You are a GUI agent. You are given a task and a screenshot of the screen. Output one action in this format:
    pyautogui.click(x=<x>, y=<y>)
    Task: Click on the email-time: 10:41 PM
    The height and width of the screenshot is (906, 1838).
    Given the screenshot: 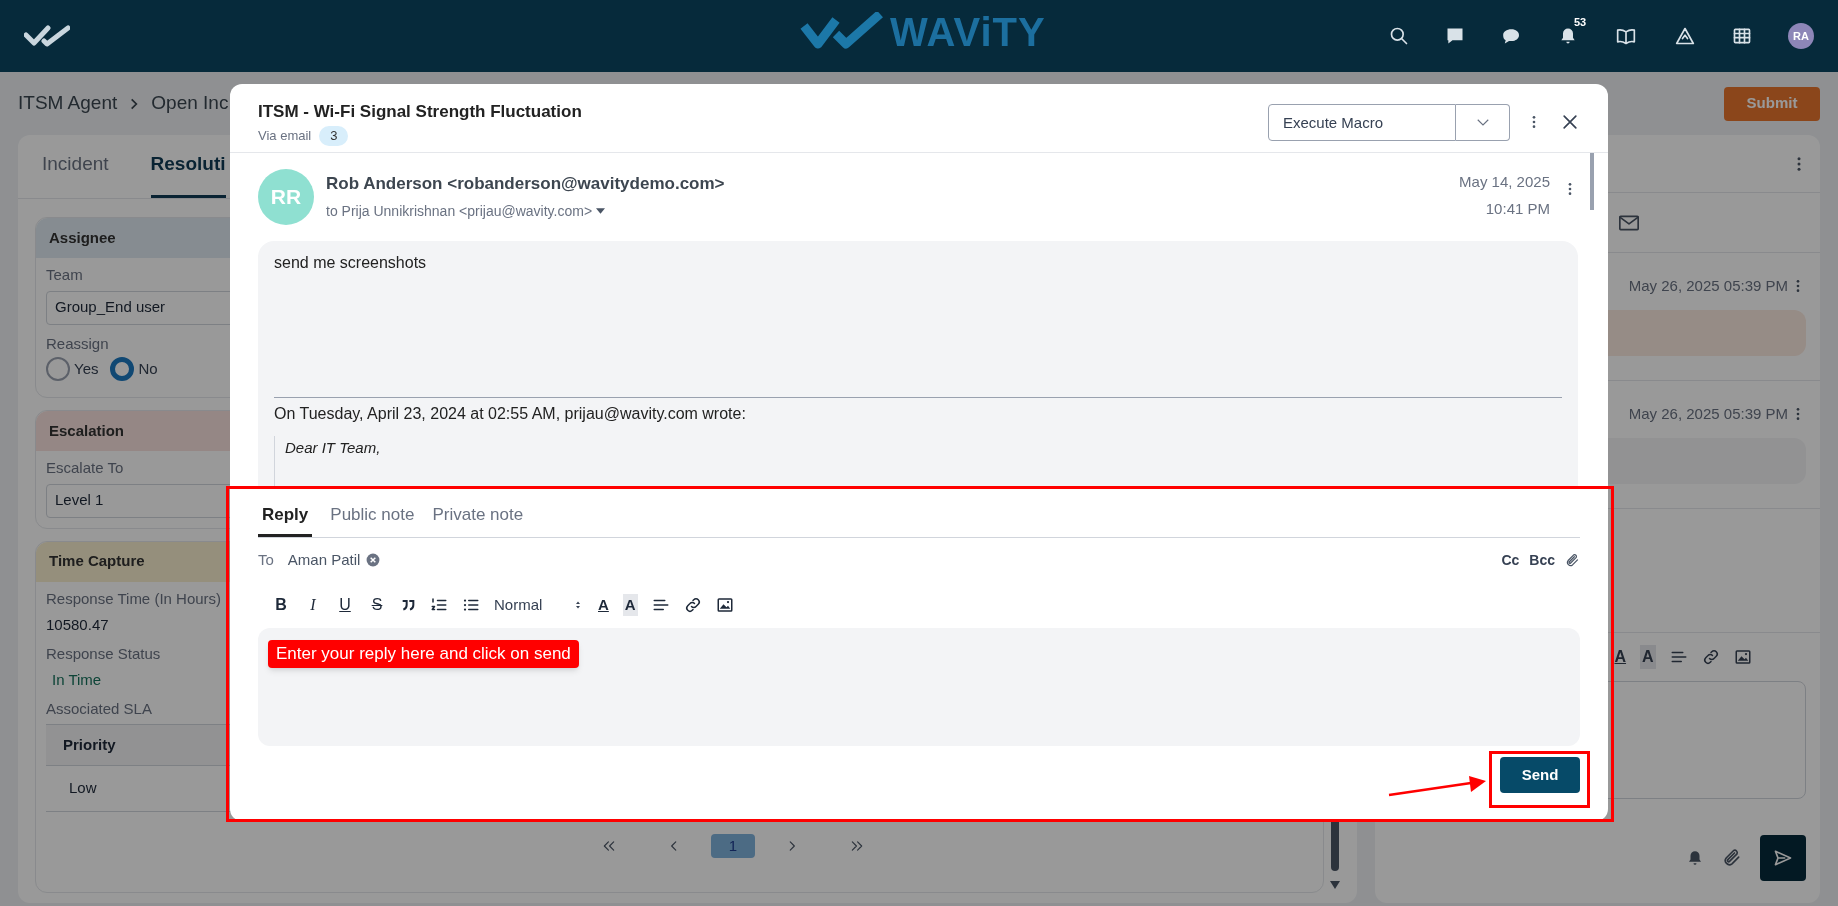 What is the action you would take?
    pyautogui.click(x=1517, y=208)
    